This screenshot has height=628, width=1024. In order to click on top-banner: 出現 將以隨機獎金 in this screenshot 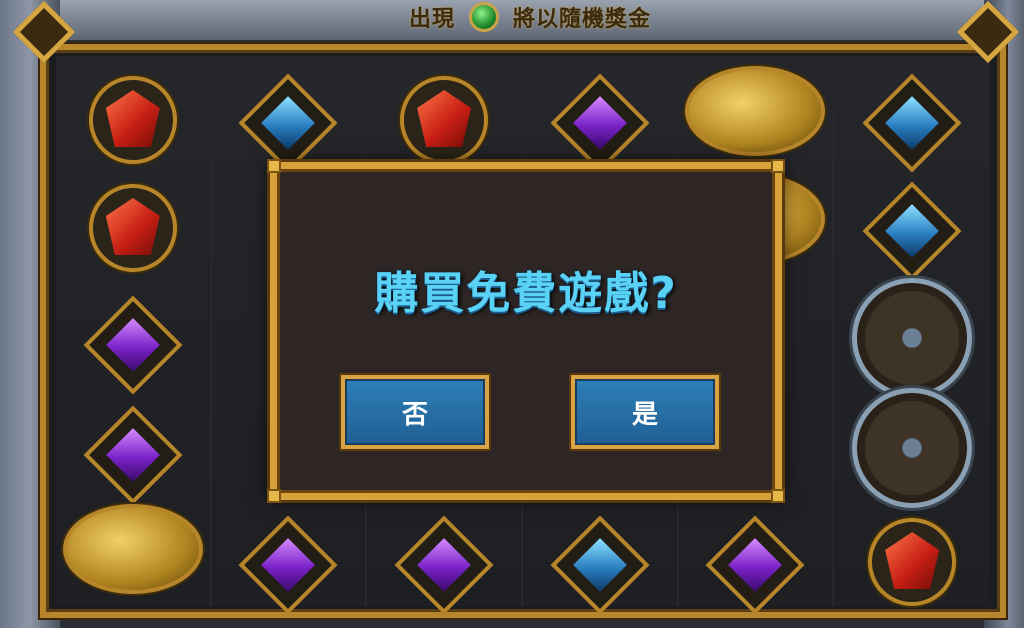, I will do `click(530, 17)`.